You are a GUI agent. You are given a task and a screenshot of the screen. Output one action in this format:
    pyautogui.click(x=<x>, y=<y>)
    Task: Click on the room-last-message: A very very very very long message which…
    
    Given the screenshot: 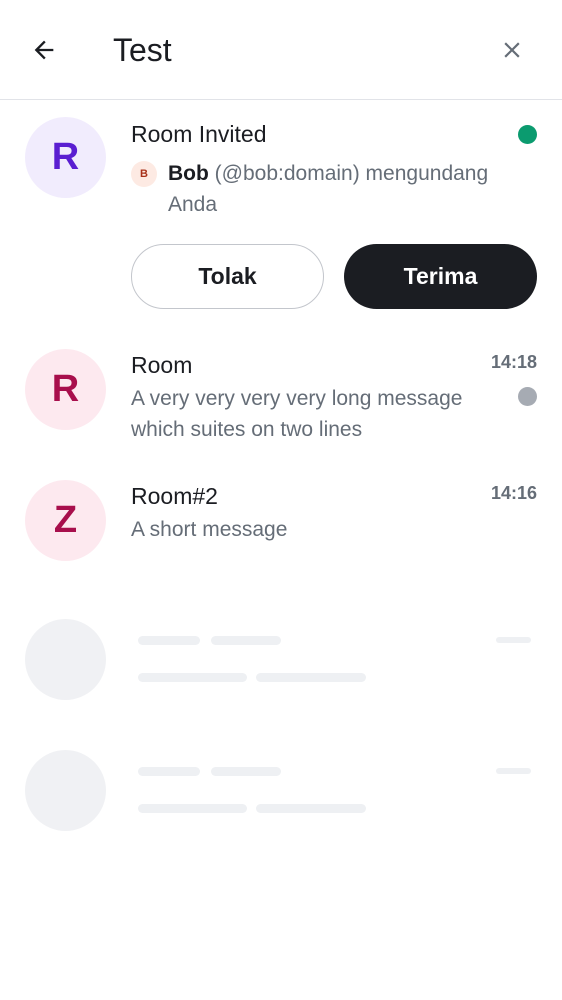 What is the action you would take?
    pyautogui.click(x=297, y=414)
    